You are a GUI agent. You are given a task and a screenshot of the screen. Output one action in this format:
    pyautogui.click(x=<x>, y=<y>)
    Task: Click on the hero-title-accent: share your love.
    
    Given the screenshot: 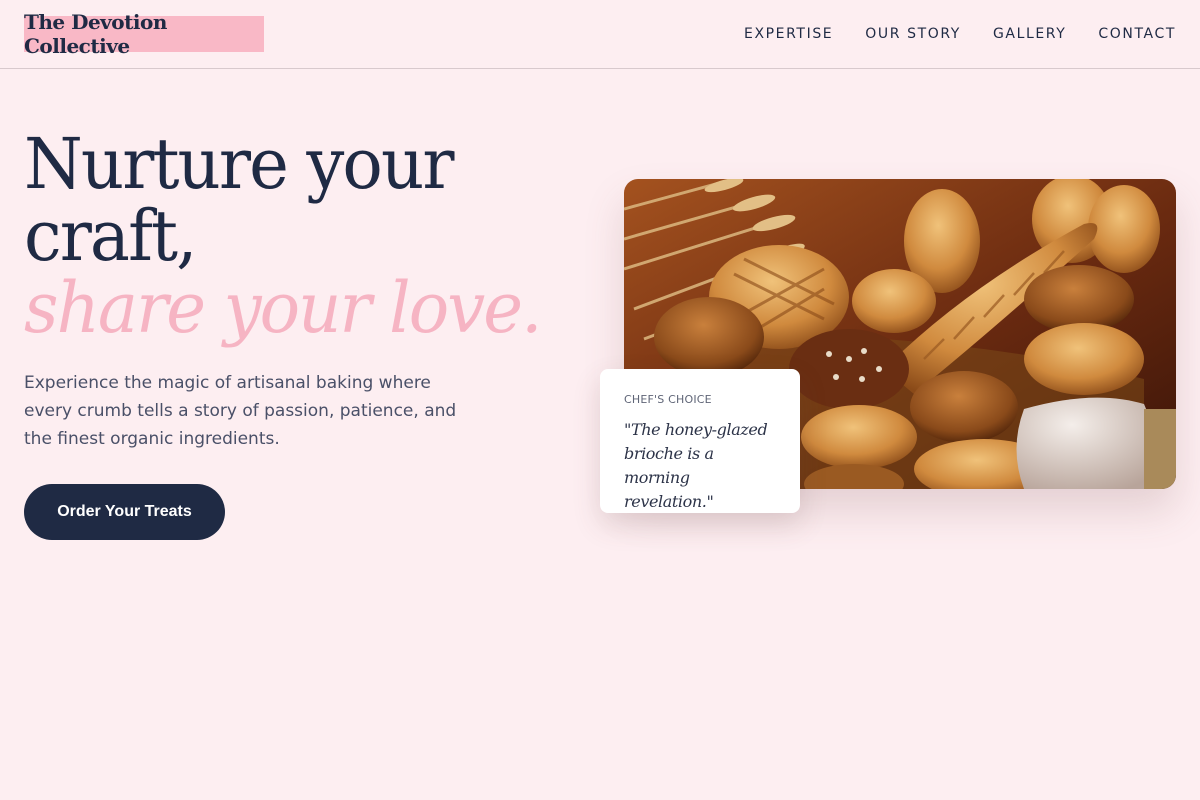 What is the action you would take?
    pyautogui.click(x=283, y=308)
    